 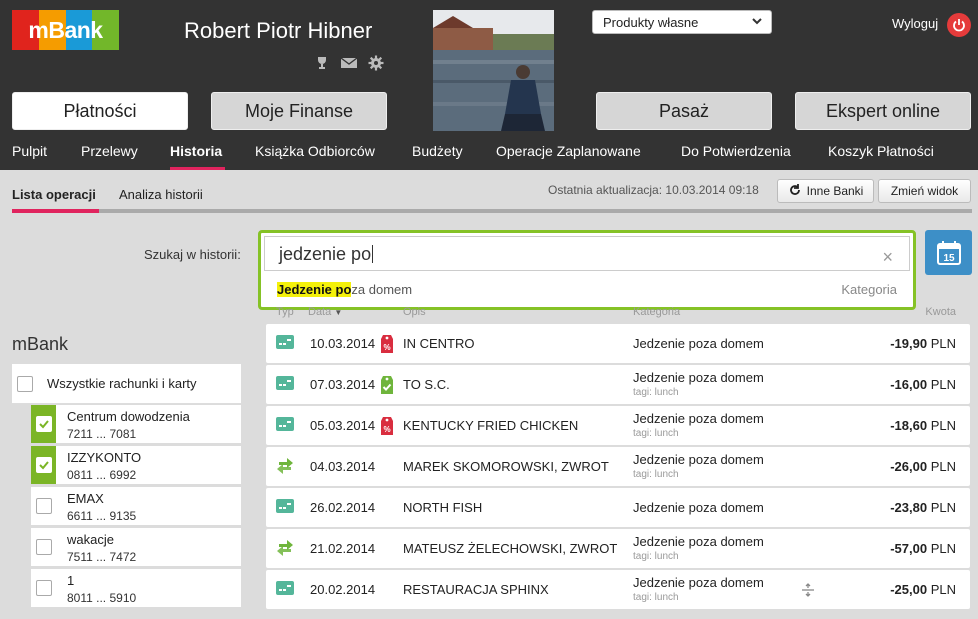 I want to click on subnav-przelewy: Przelewy, so click(x=109, y=151).